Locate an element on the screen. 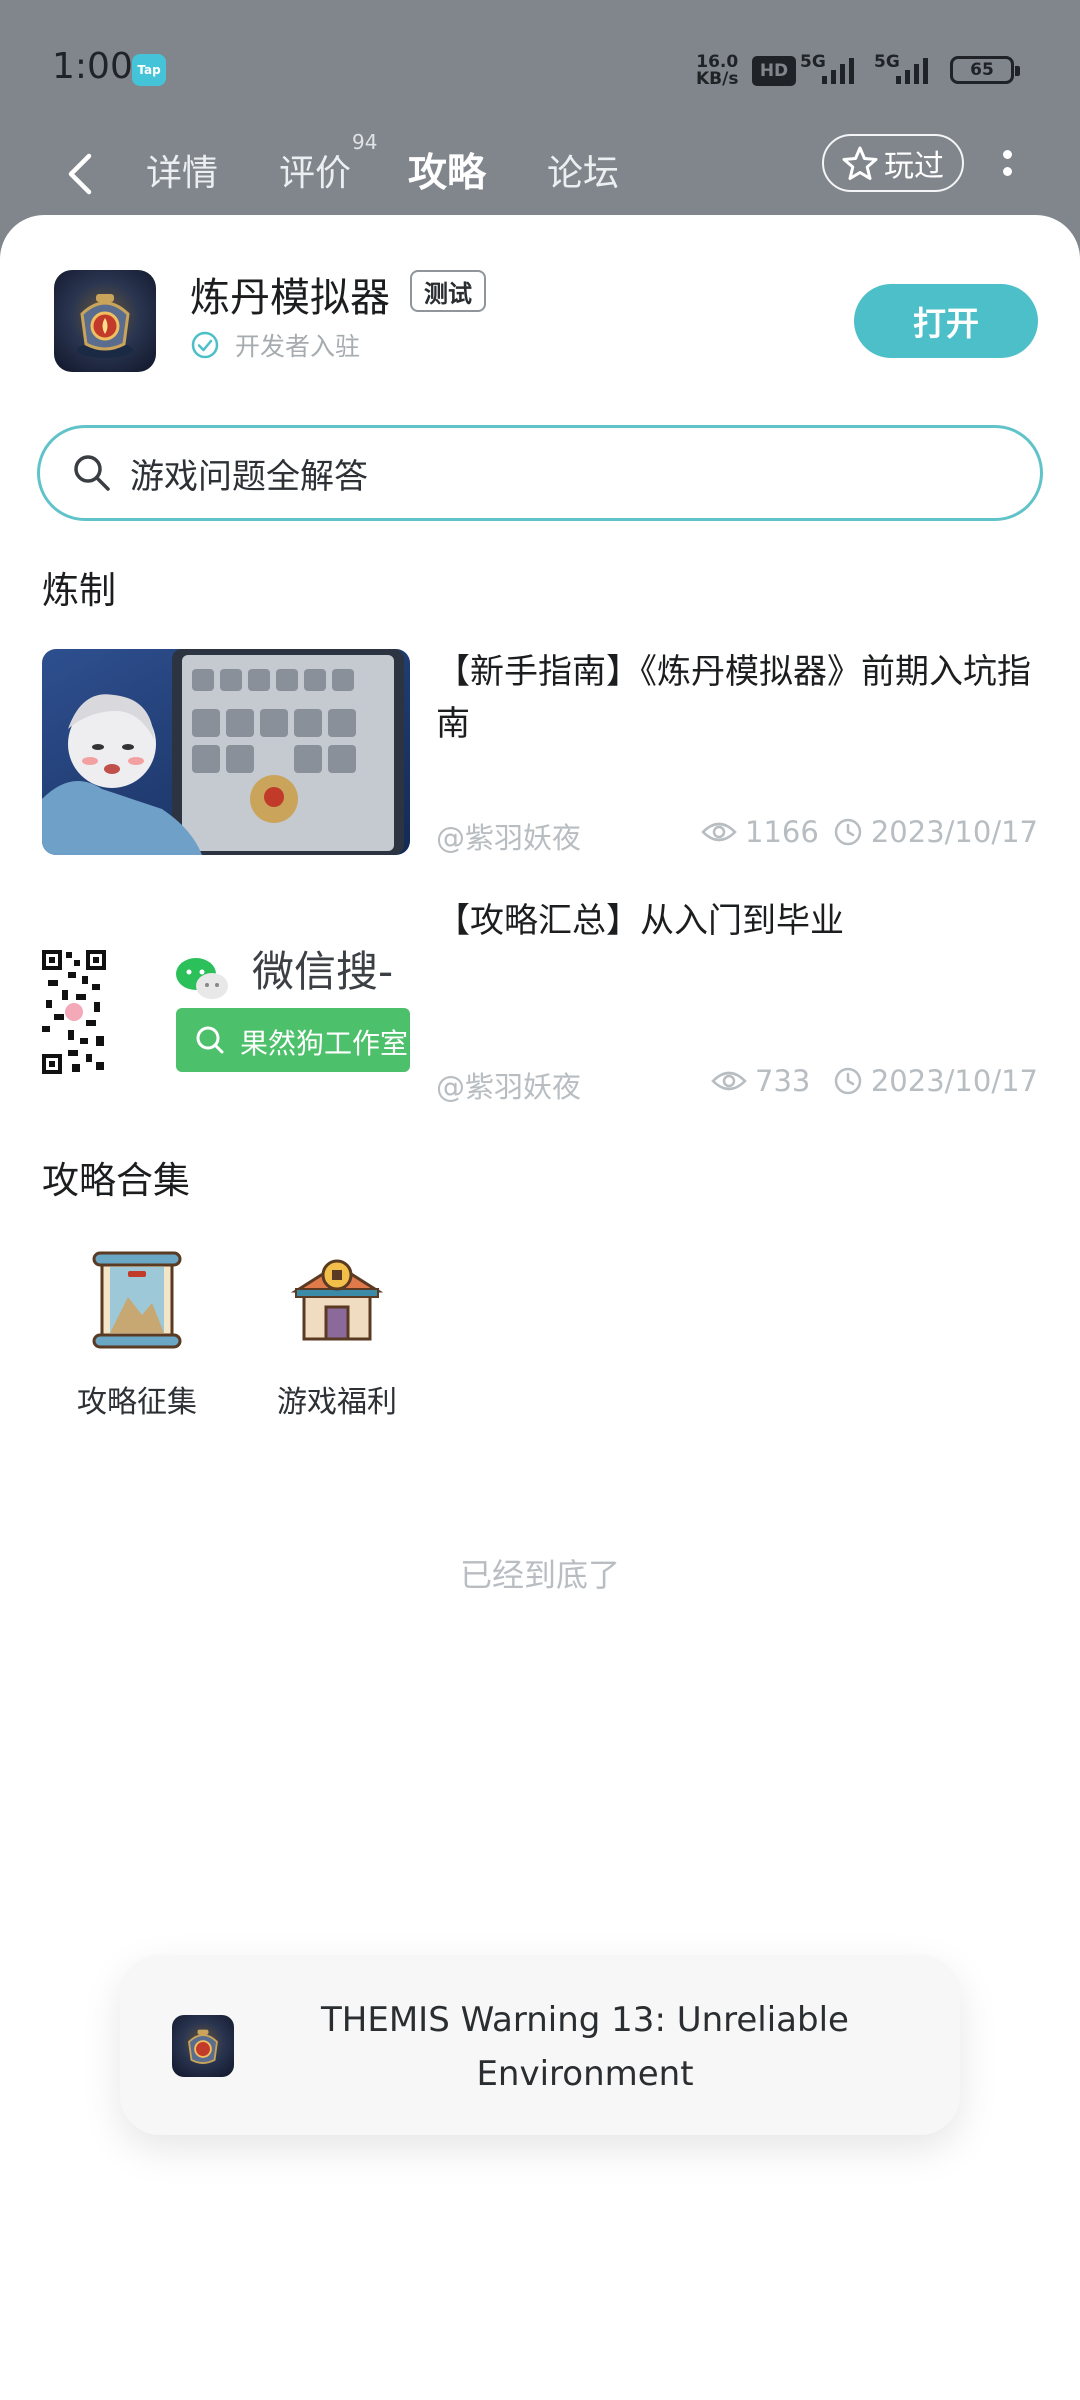 The image size is (1080, 2400). network-speed: 16.0 KB/s is located at coordinates (717, 71).